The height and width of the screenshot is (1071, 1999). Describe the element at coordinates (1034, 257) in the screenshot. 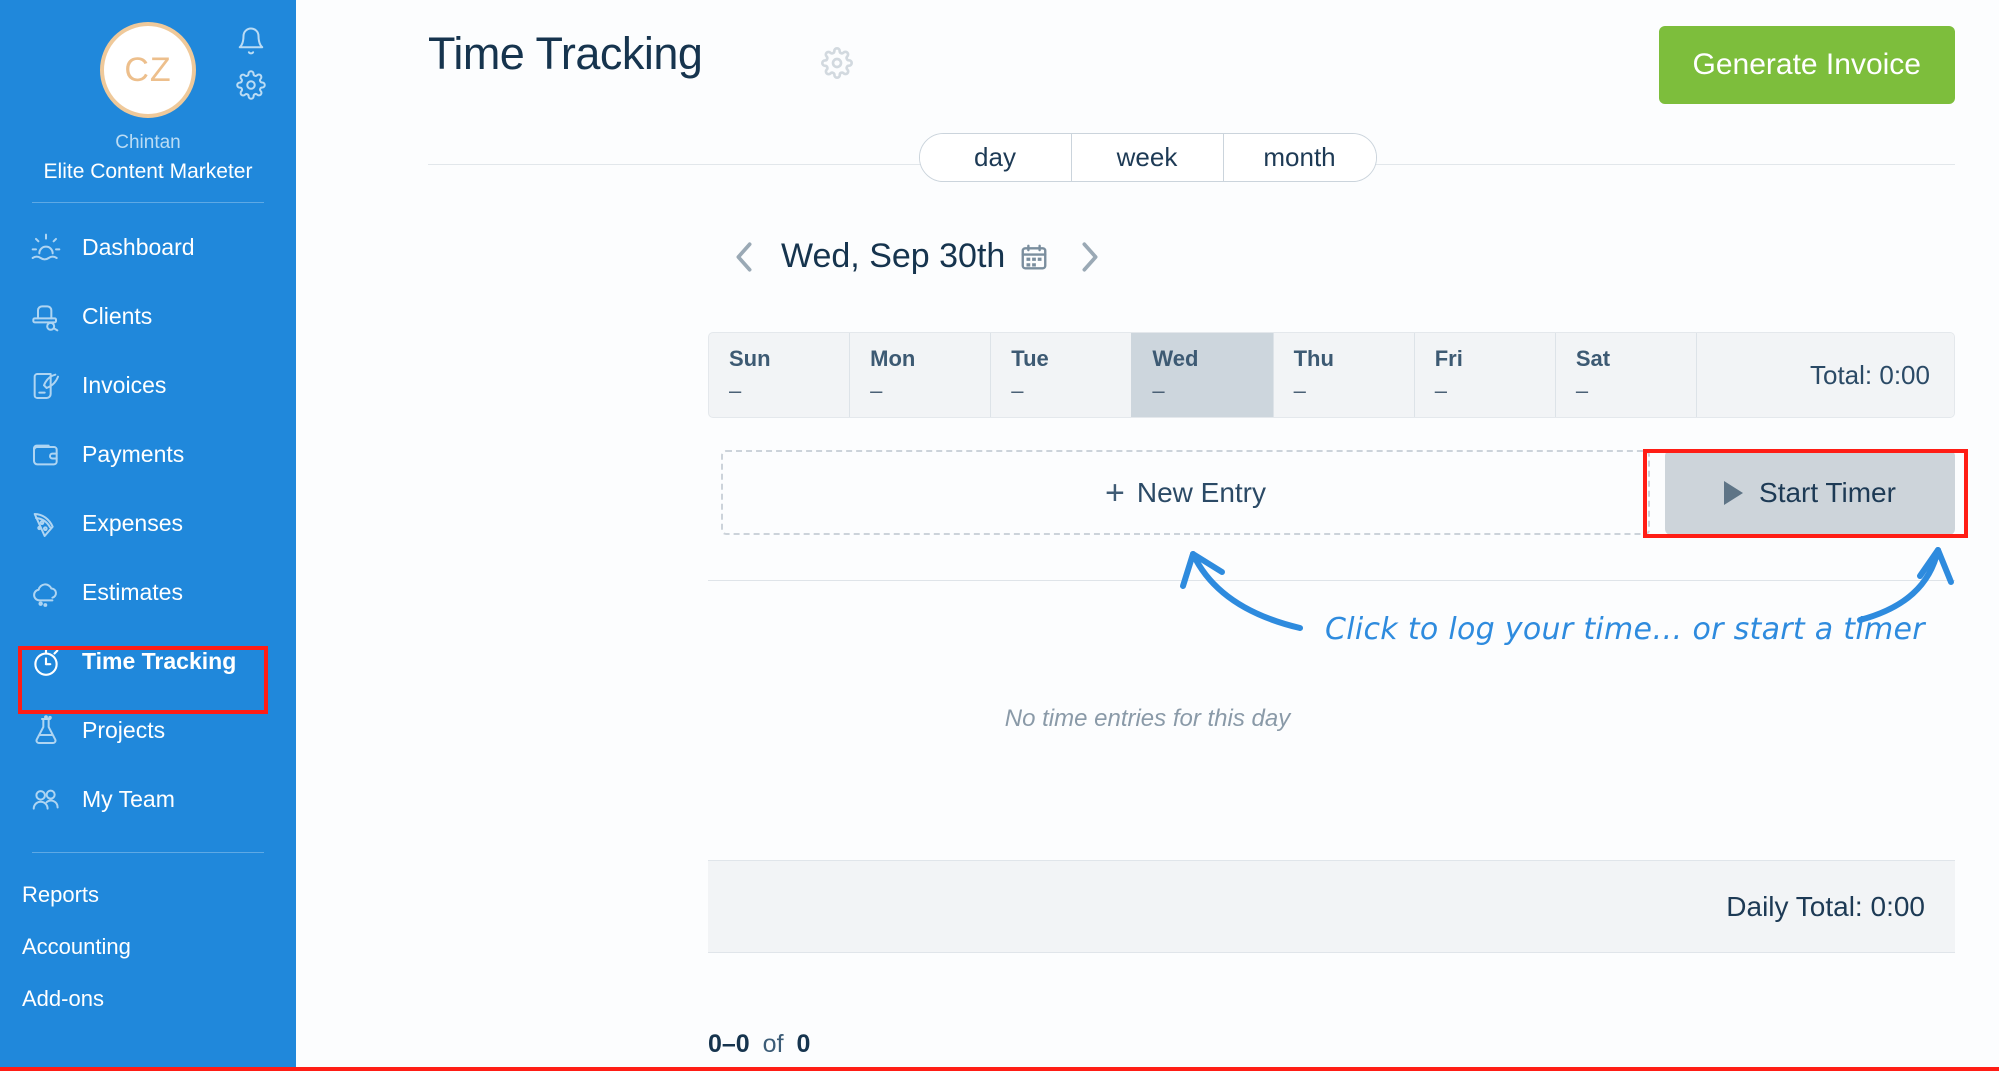

I see `calendar-icon` at that location.